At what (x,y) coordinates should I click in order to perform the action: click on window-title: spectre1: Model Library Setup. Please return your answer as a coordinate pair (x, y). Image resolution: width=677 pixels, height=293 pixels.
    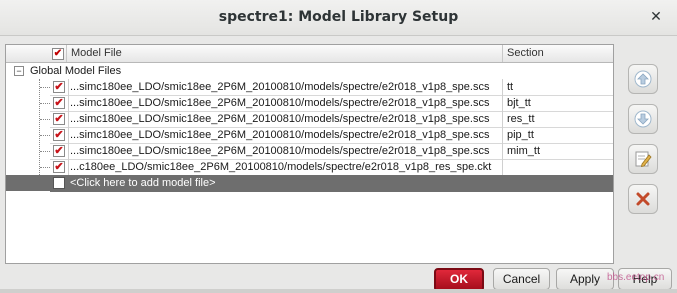
    Looking at the image, I should click on (338, 17).